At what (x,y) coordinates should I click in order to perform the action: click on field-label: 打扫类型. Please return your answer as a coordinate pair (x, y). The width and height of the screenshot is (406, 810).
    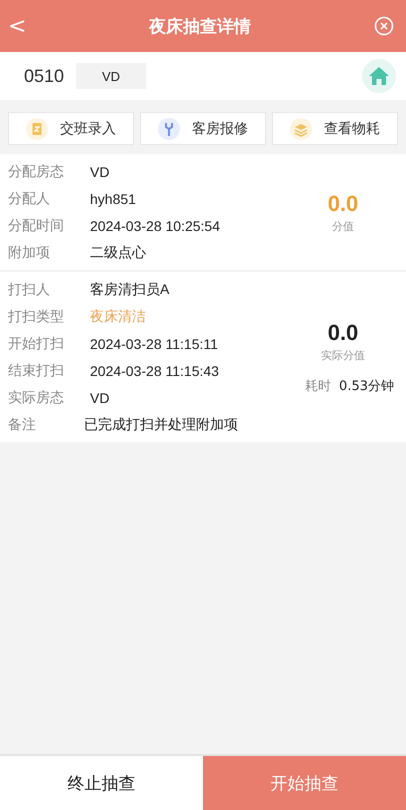
    Looking at the image, I should click on (36, 317).